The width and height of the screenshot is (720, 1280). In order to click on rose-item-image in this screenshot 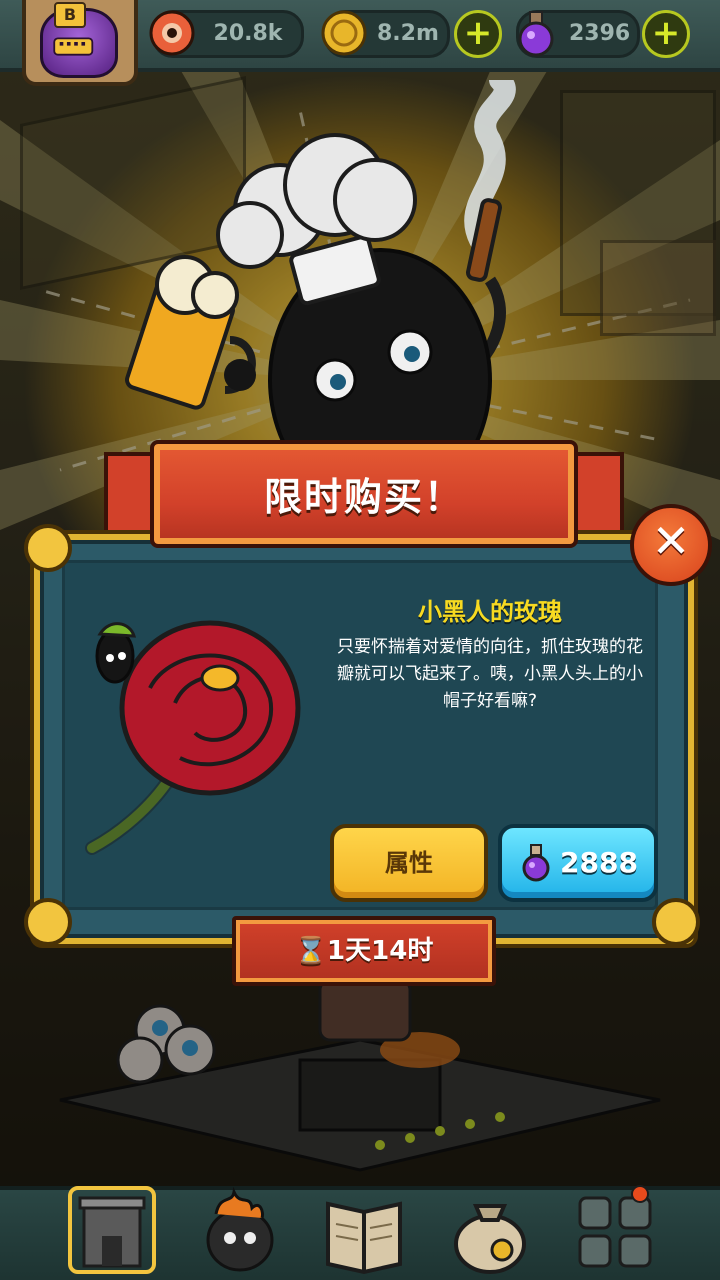, I will do `click(193, 737)`.